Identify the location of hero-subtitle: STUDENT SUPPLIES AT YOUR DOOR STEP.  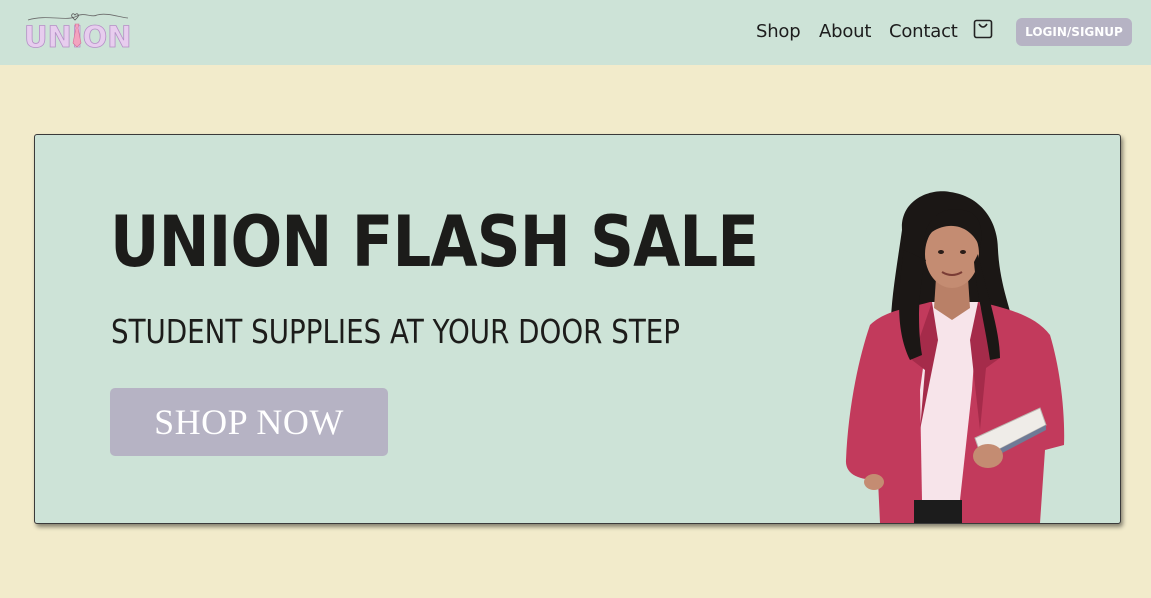
(395, 331).